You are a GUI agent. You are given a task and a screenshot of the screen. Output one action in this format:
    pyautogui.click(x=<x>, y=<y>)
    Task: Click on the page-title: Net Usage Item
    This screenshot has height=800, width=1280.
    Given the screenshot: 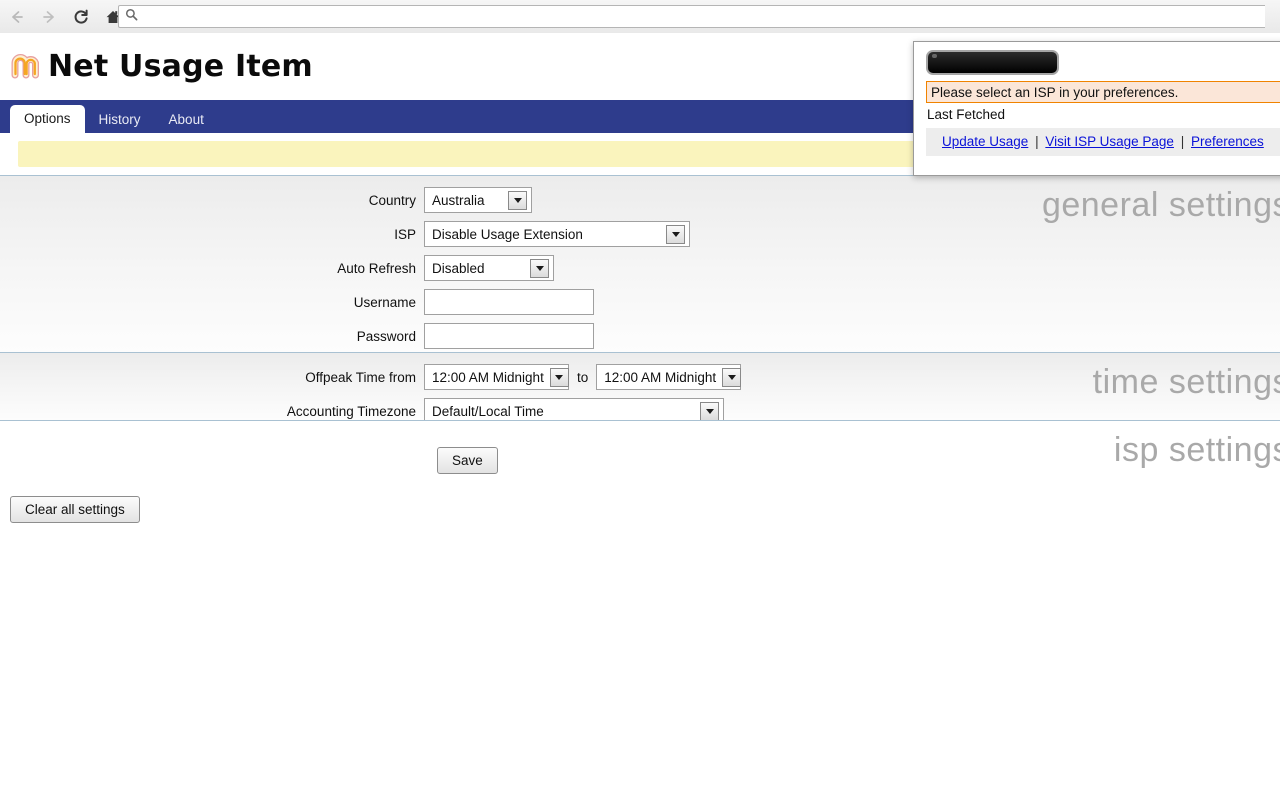 What is the action you would take?
    pyautogui.click(x=180, y=66)
    